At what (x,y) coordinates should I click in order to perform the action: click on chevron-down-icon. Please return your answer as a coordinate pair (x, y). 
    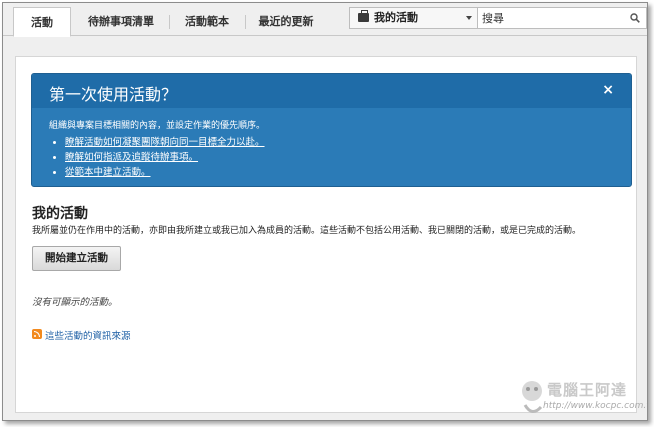
    Looking at the image, I should click on (469, 18).